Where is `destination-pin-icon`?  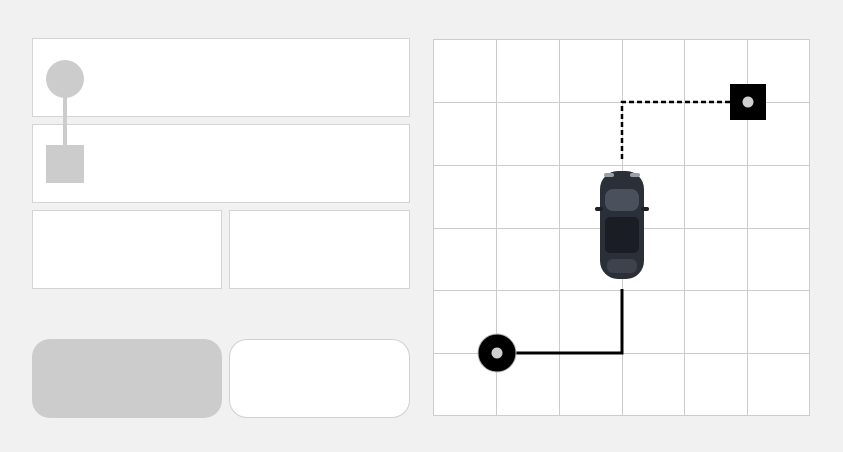 destination-pin-icon is located at coordinates (748, 102).